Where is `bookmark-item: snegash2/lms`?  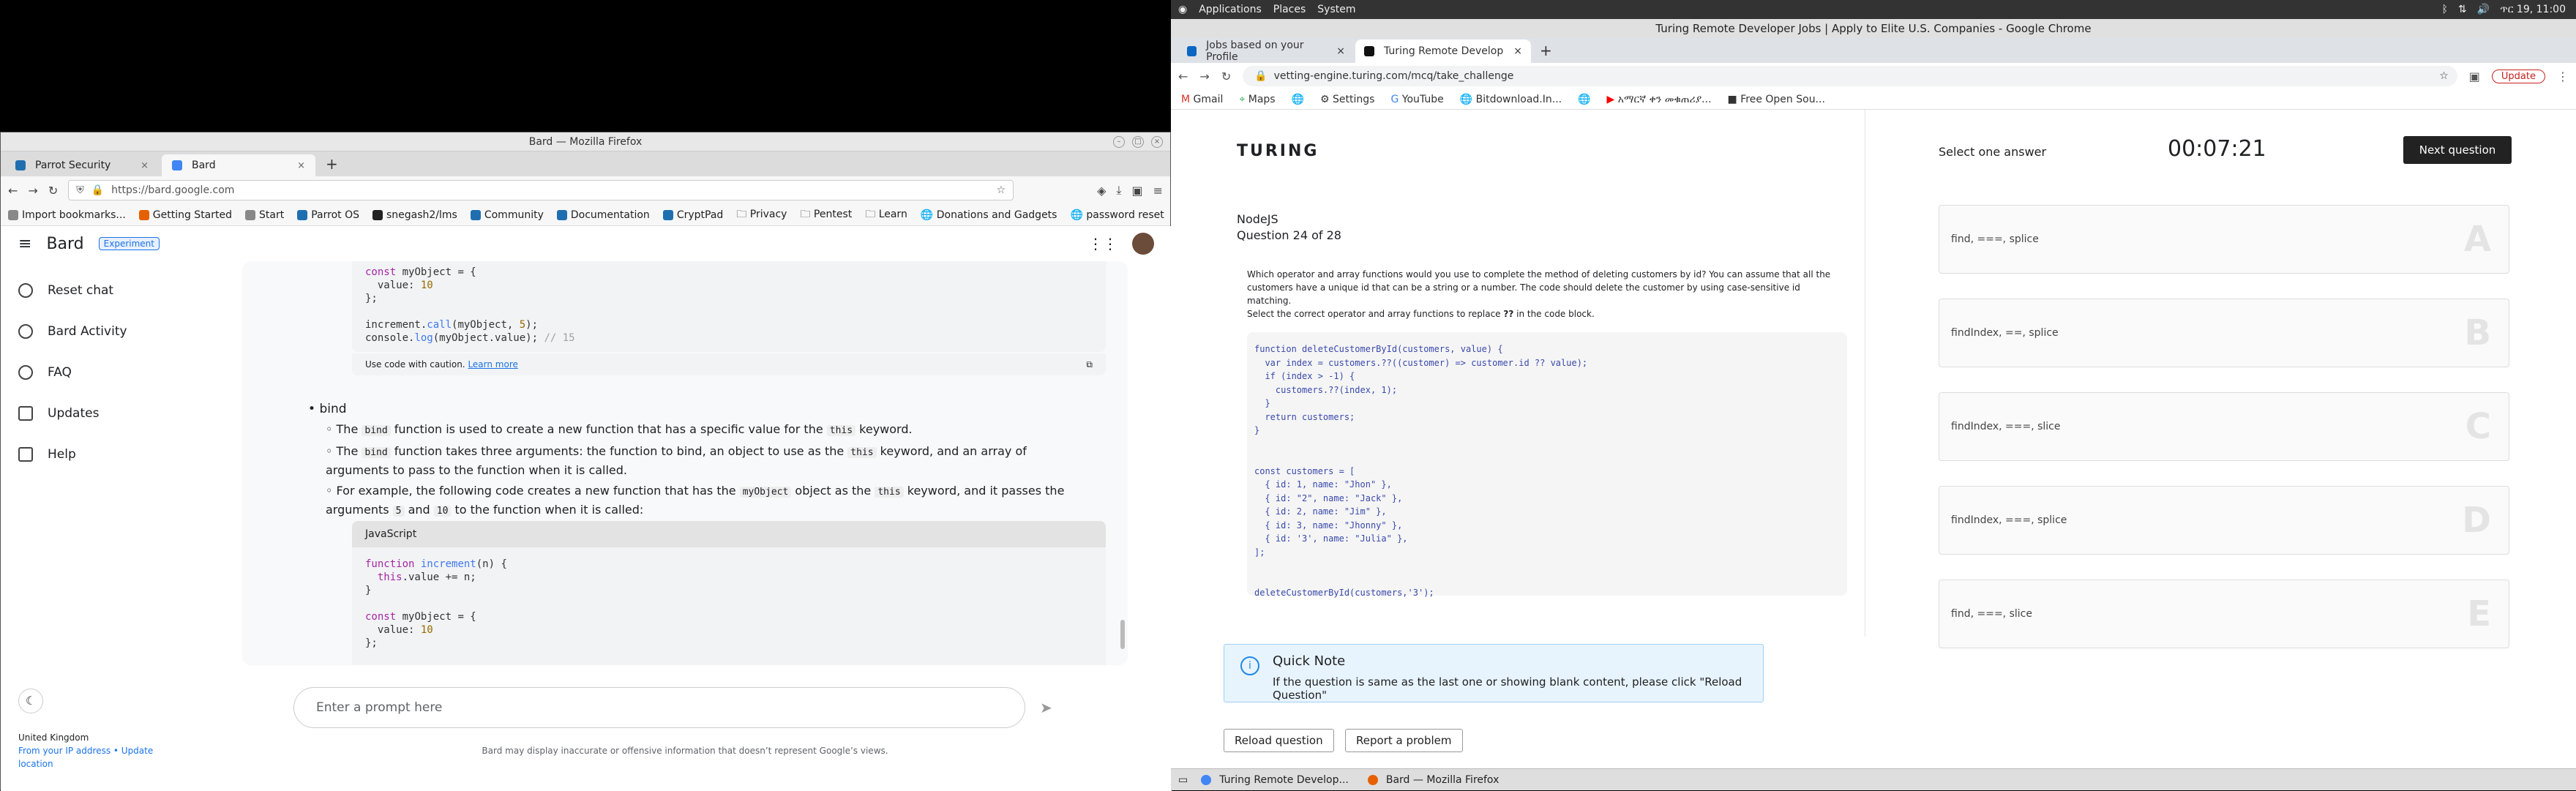
bookmark-item: snegash2/lms is located at coordinates (414, 215).